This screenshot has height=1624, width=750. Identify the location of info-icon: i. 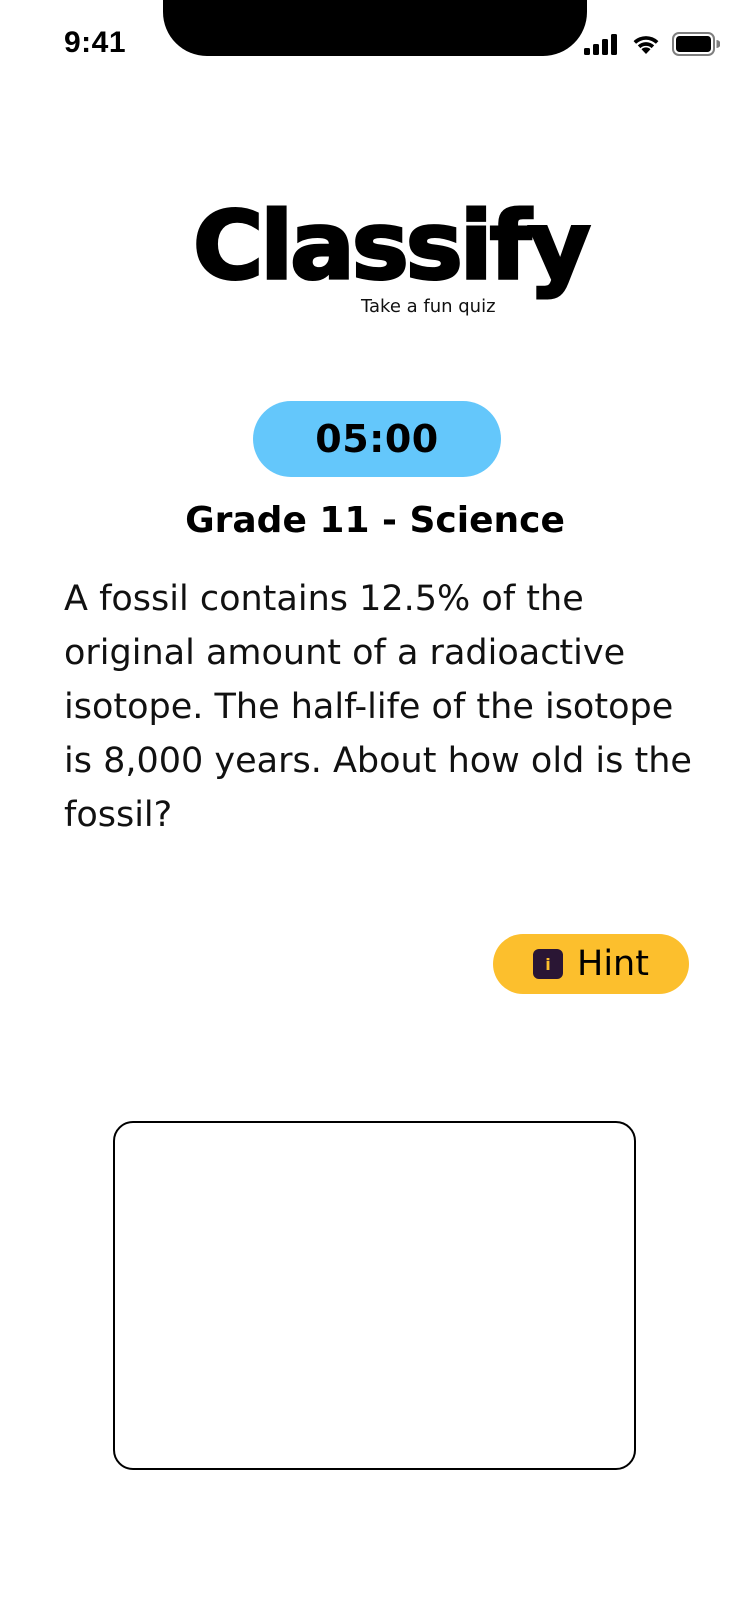
(548, 964).